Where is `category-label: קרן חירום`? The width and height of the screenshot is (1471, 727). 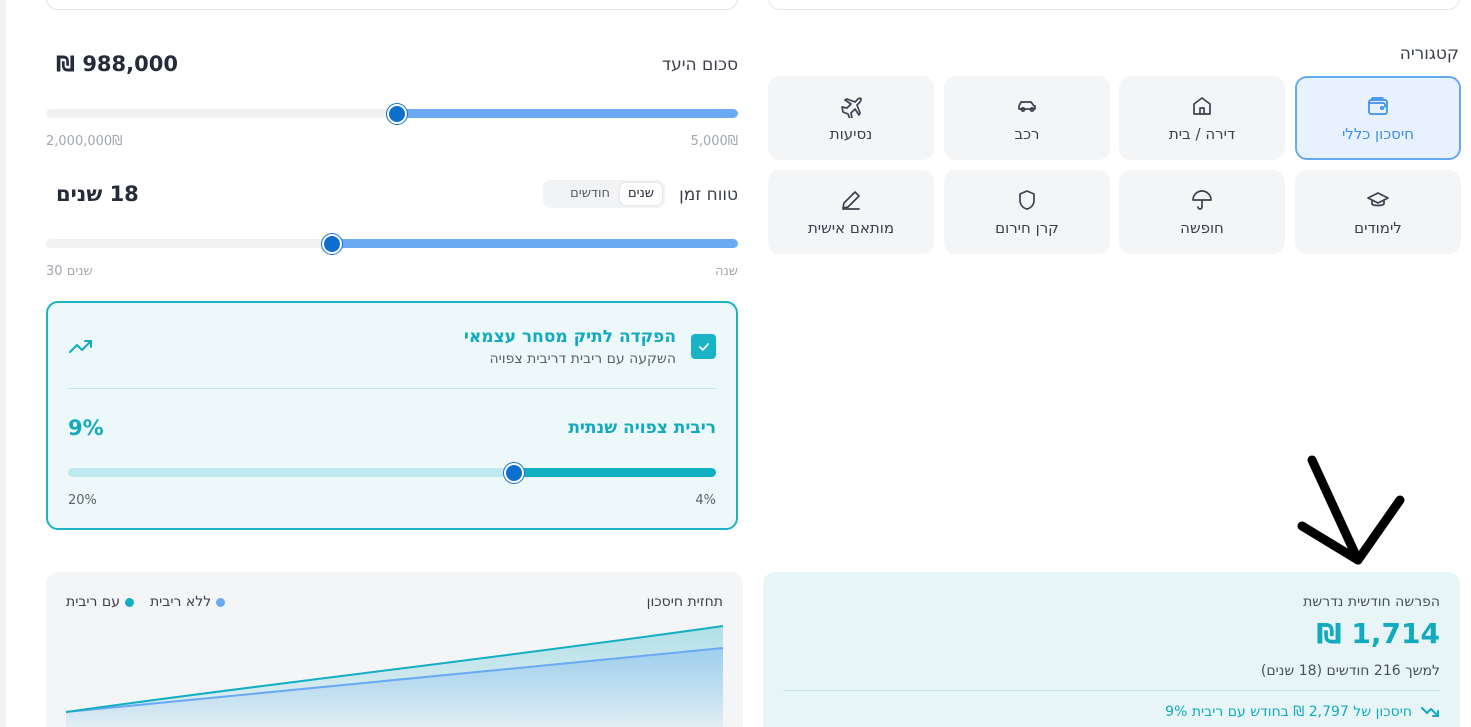
category-label: קרן חירום is located at coordinates (1027, 227).